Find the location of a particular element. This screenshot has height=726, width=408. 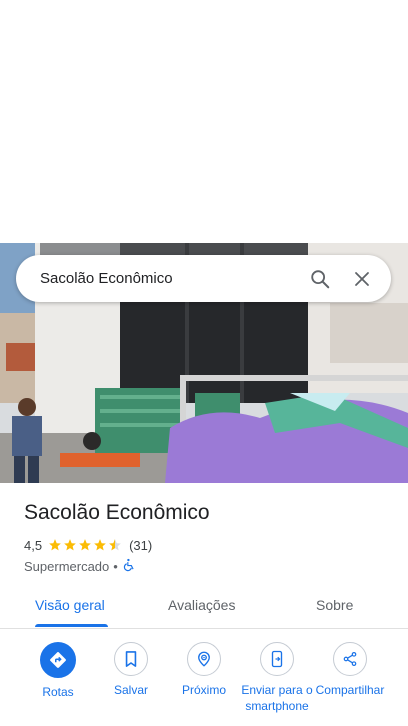

share-button: Compartilhar is located at coordinates (350, 670).